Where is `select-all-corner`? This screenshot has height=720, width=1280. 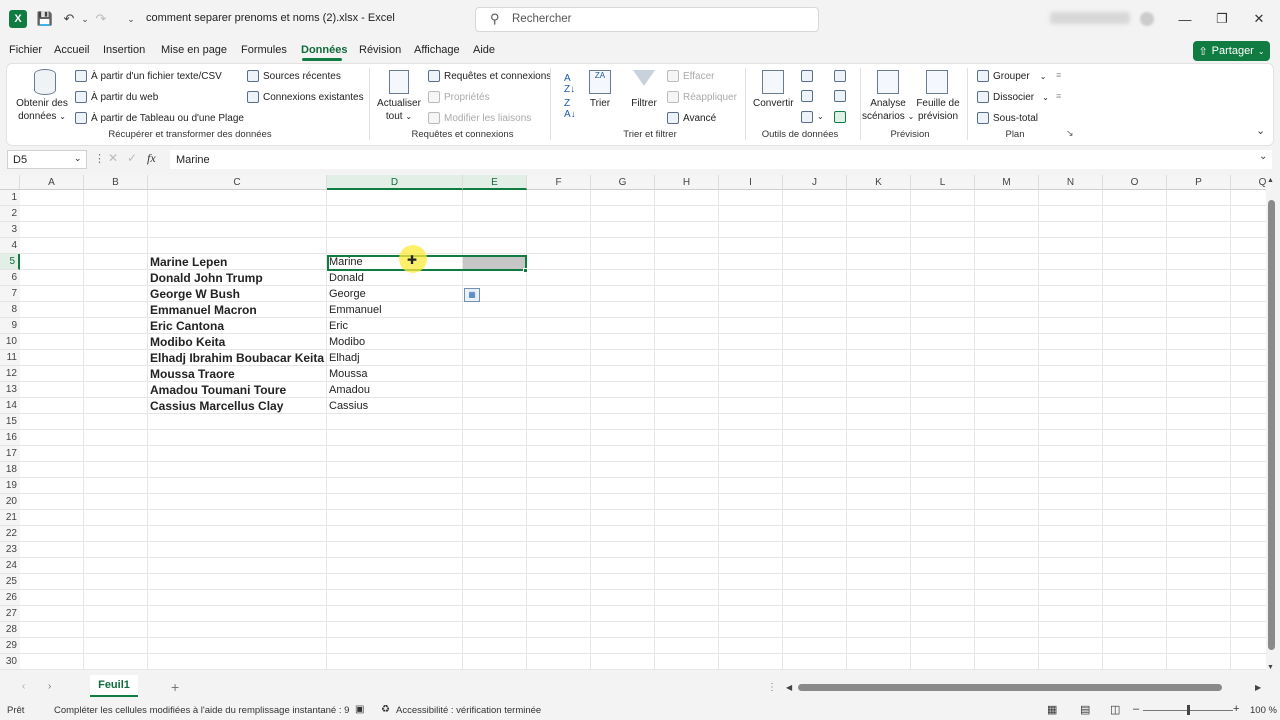 select-all-corner is located at coordinates (10, 182).